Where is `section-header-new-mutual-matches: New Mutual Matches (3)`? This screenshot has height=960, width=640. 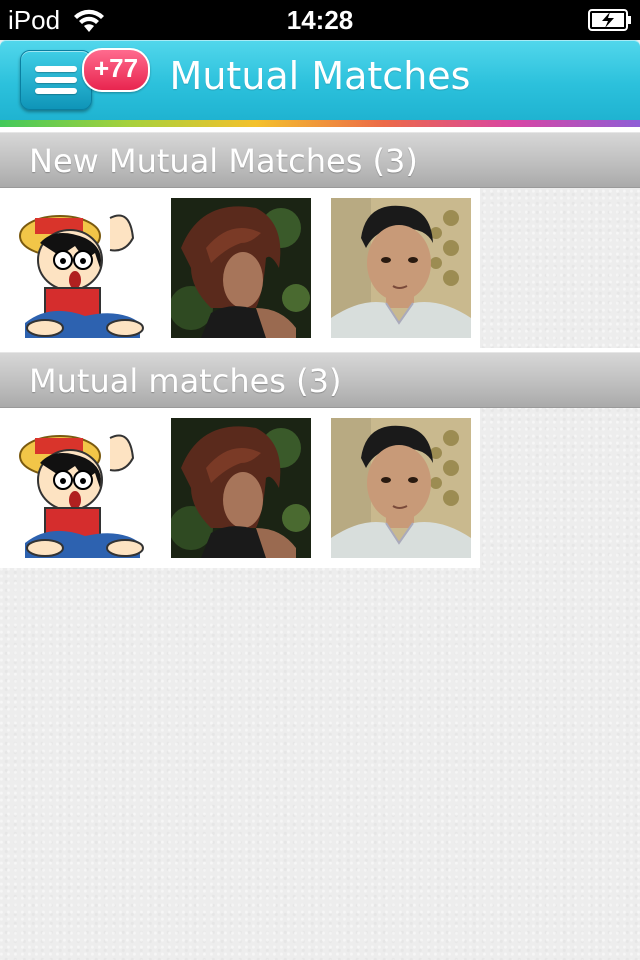
section-header-new-mutual-matches: New Mutual Matches (3) is located at coordinates (320, 160).